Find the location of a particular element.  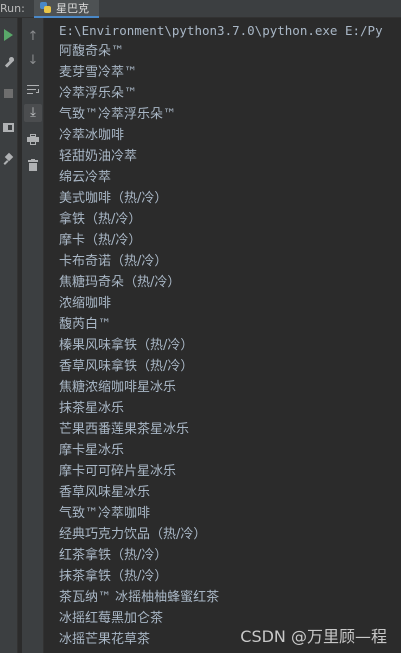

console-line: 冰摇芒果花草茶 is located at coordinates (105, 639).